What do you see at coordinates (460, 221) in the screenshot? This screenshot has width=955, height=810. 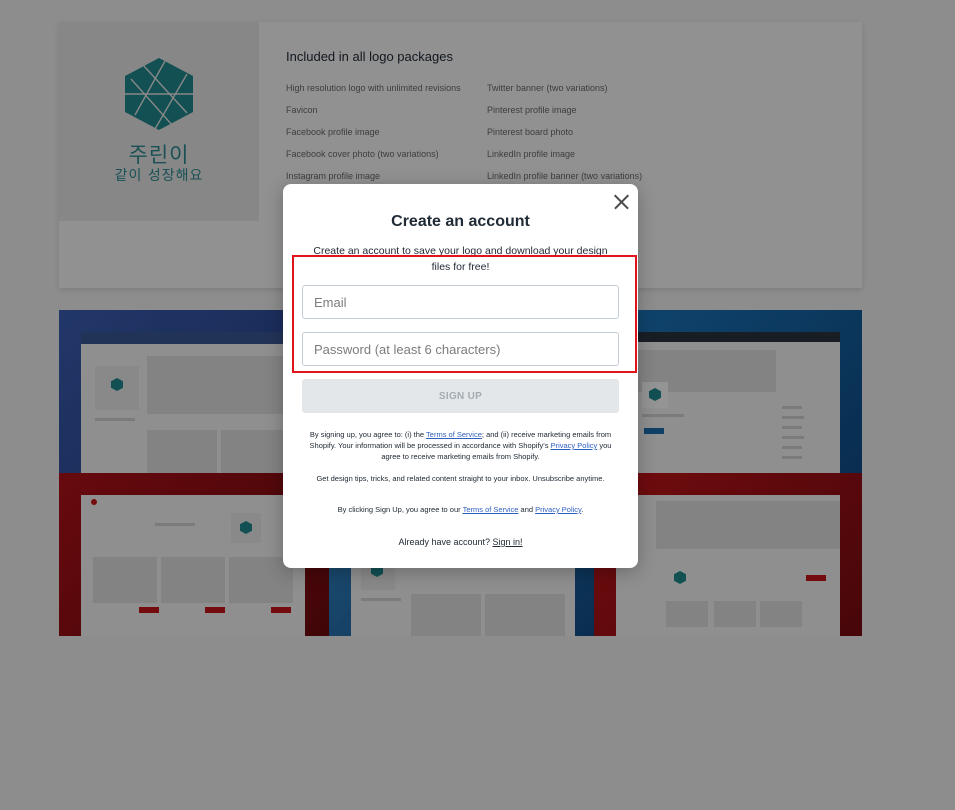 I see `modal-title: Create an account` at bounding box center [460, 221].